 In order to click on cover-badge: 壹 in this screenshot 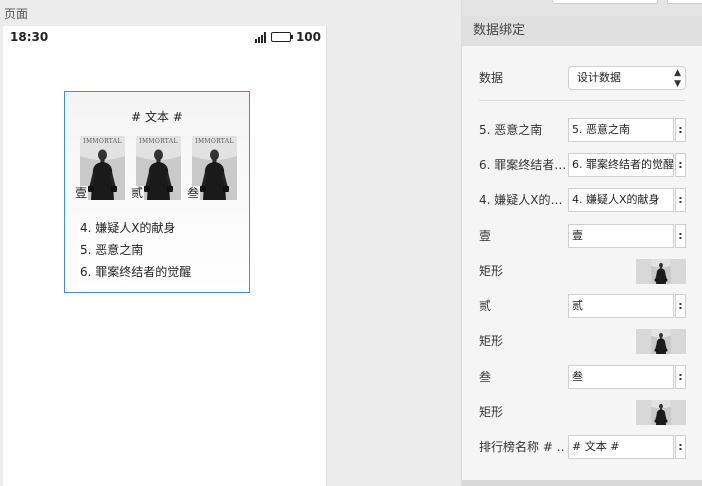, I will do `click(81, 193)`.